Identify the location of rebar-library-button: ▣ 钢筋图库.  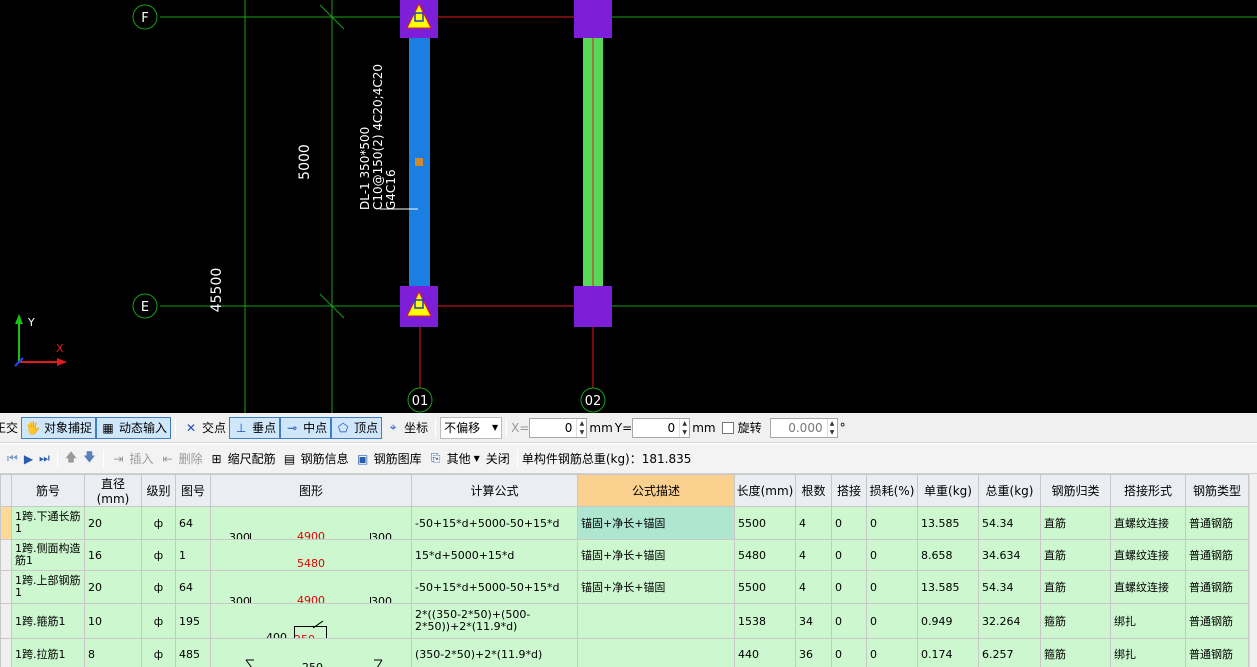
(388, 459).